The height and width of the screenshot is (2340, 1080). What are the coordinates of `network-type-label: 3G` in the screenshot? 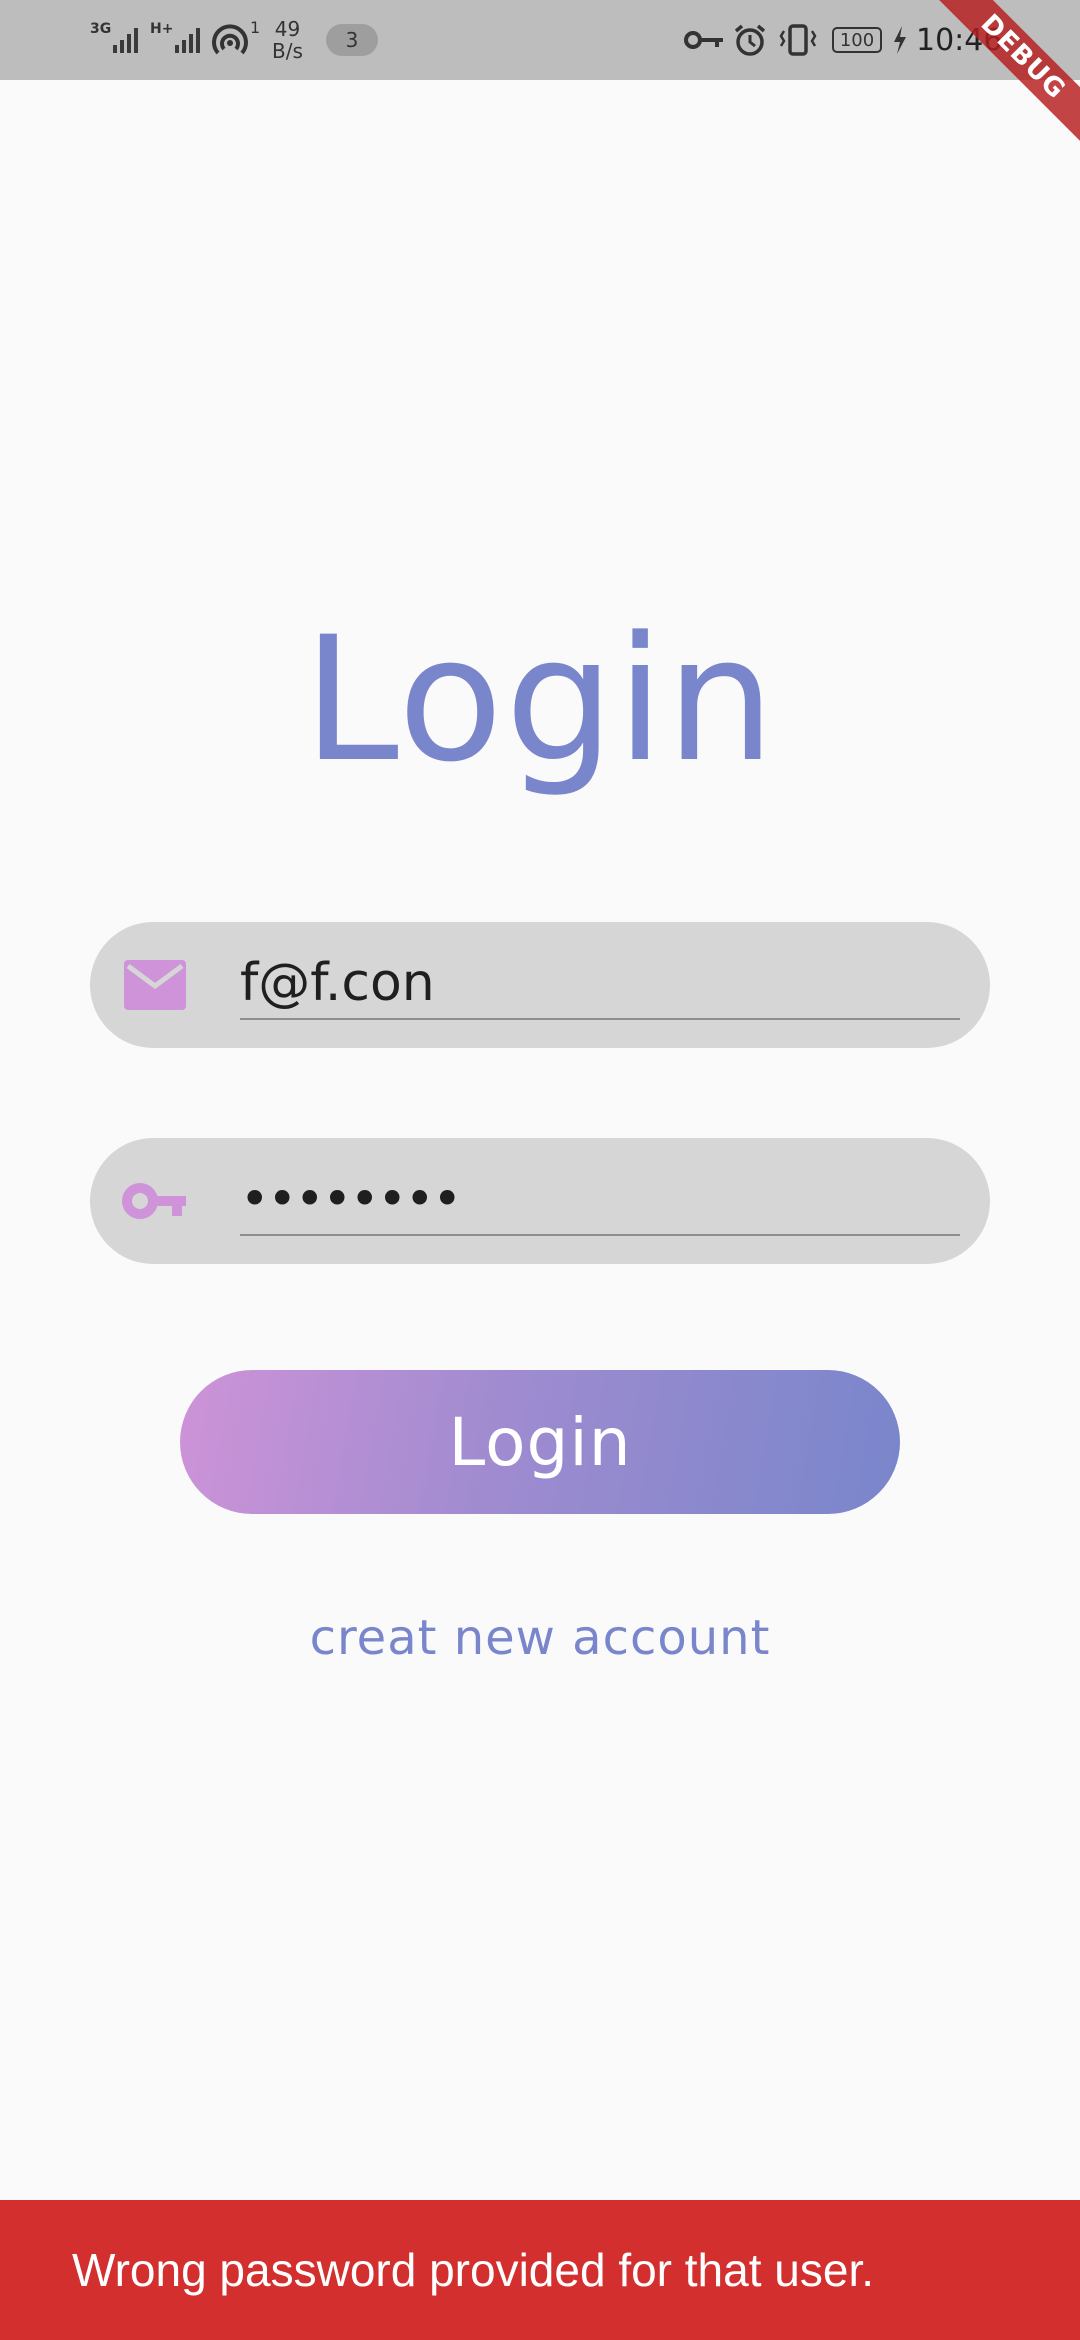 It's located at (101, 29).